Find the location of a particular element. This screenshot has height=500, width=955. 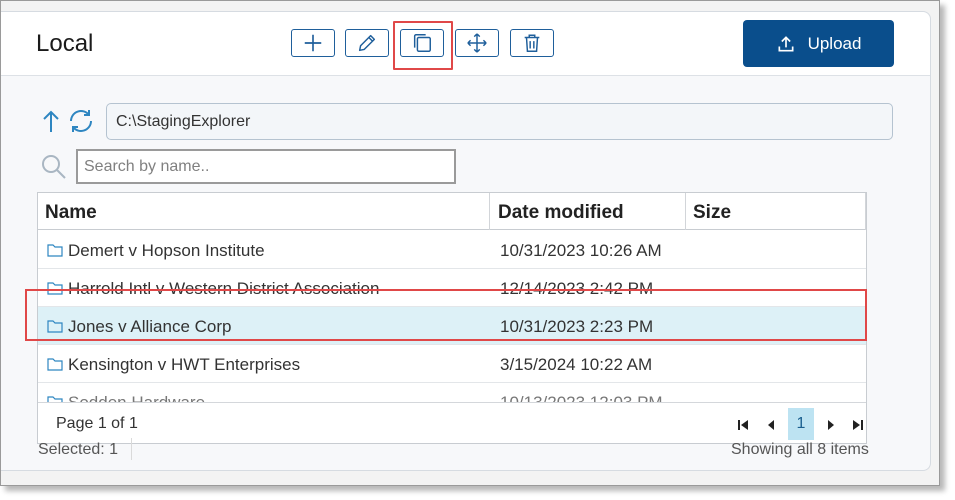

row-name: Sodden Hardware is located at coordinates (136, 397).